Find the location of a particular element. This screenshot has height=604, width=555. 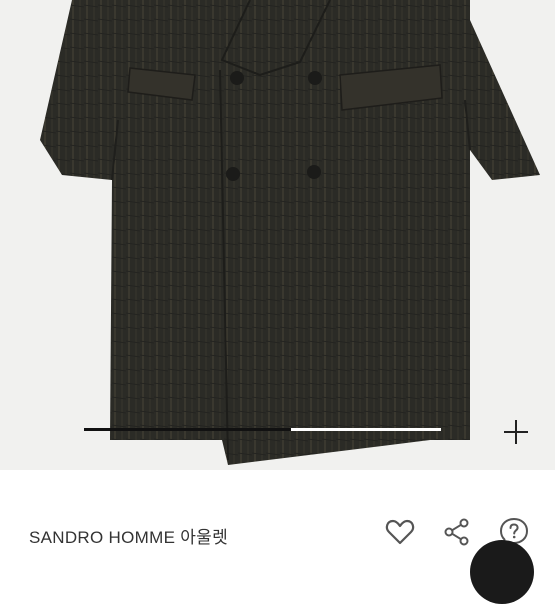

brand-title: SANDRO HOMME 아울렛 is located at coordinates (128, 535).